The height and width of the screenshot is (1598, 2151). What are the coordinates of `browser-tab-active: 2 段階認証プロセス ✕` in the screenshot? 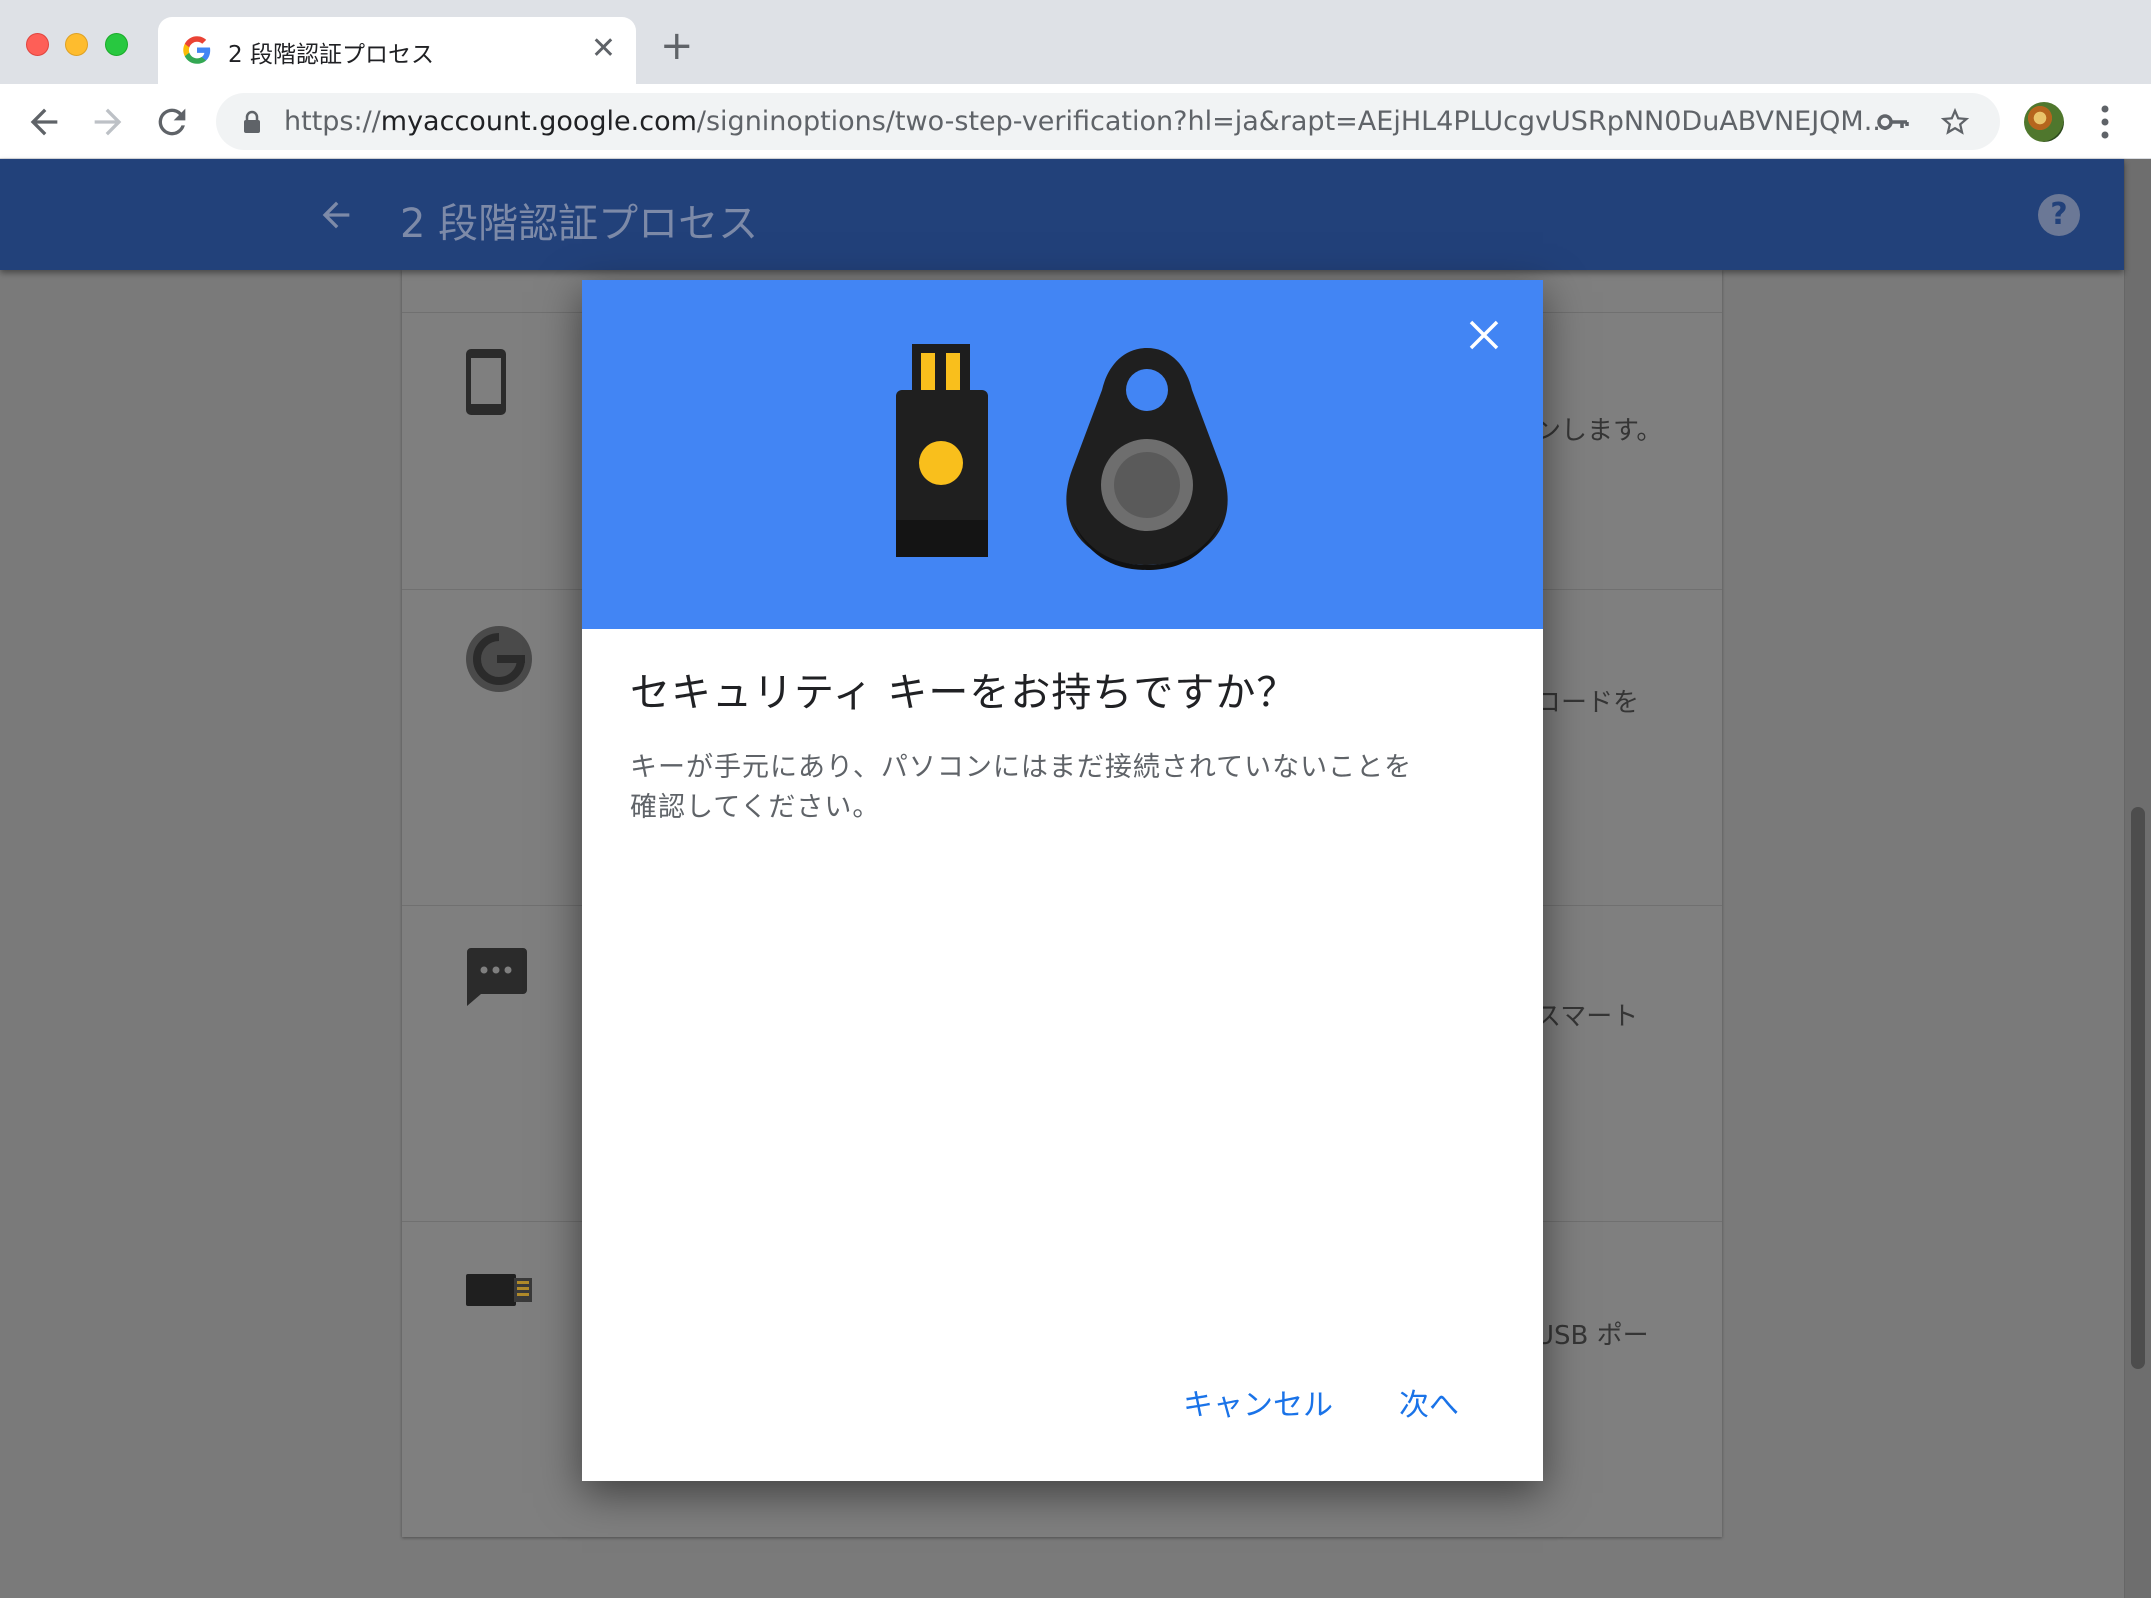 It's located at (397, 50).